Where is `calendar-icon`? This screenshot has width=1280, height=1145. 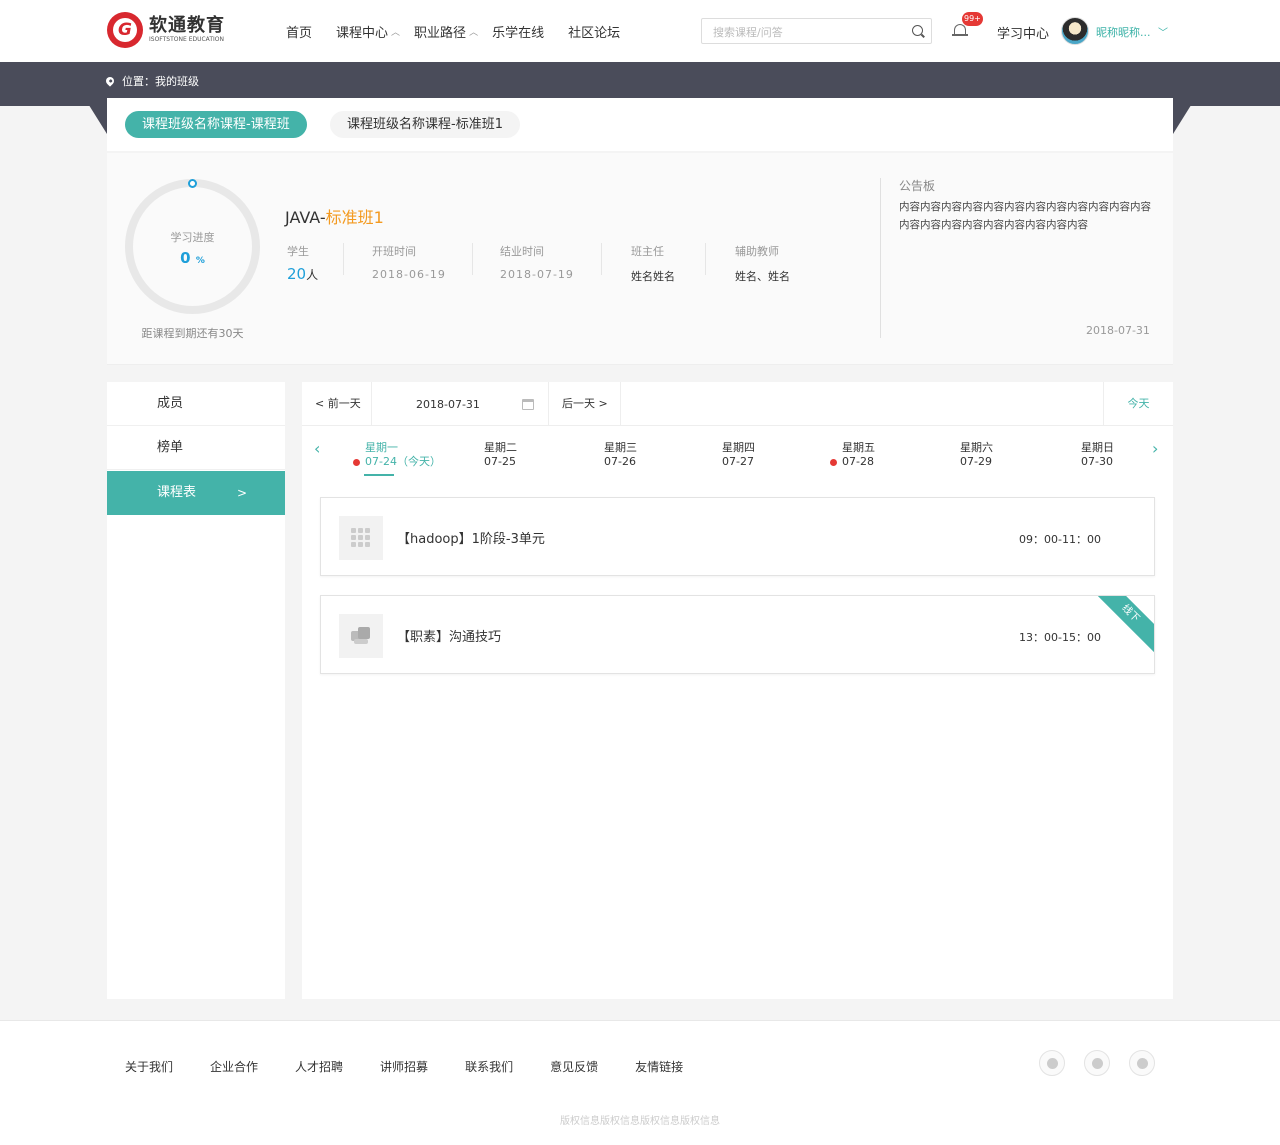 calendar-icon is located at coordinates (528, 404).